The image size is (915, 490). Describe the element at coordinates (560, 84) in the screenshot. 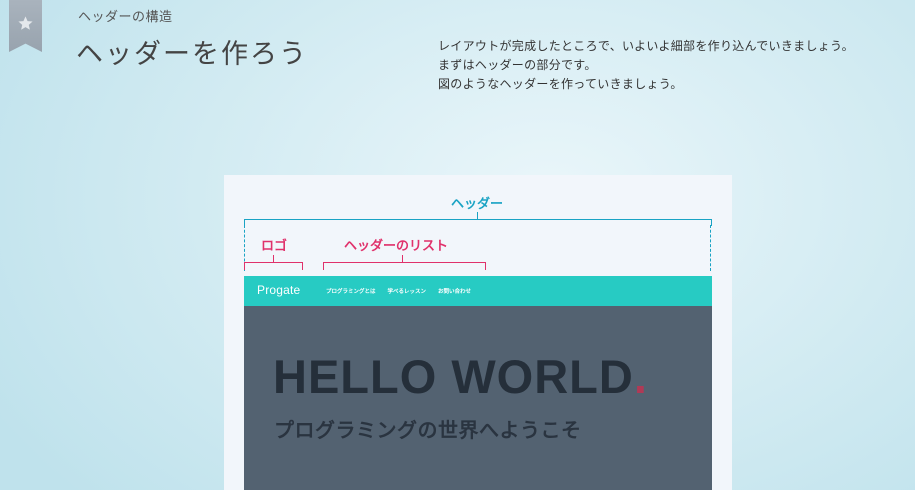

I see `description-line: 図のようなヘッダーを作っていきましょう。` at that location.